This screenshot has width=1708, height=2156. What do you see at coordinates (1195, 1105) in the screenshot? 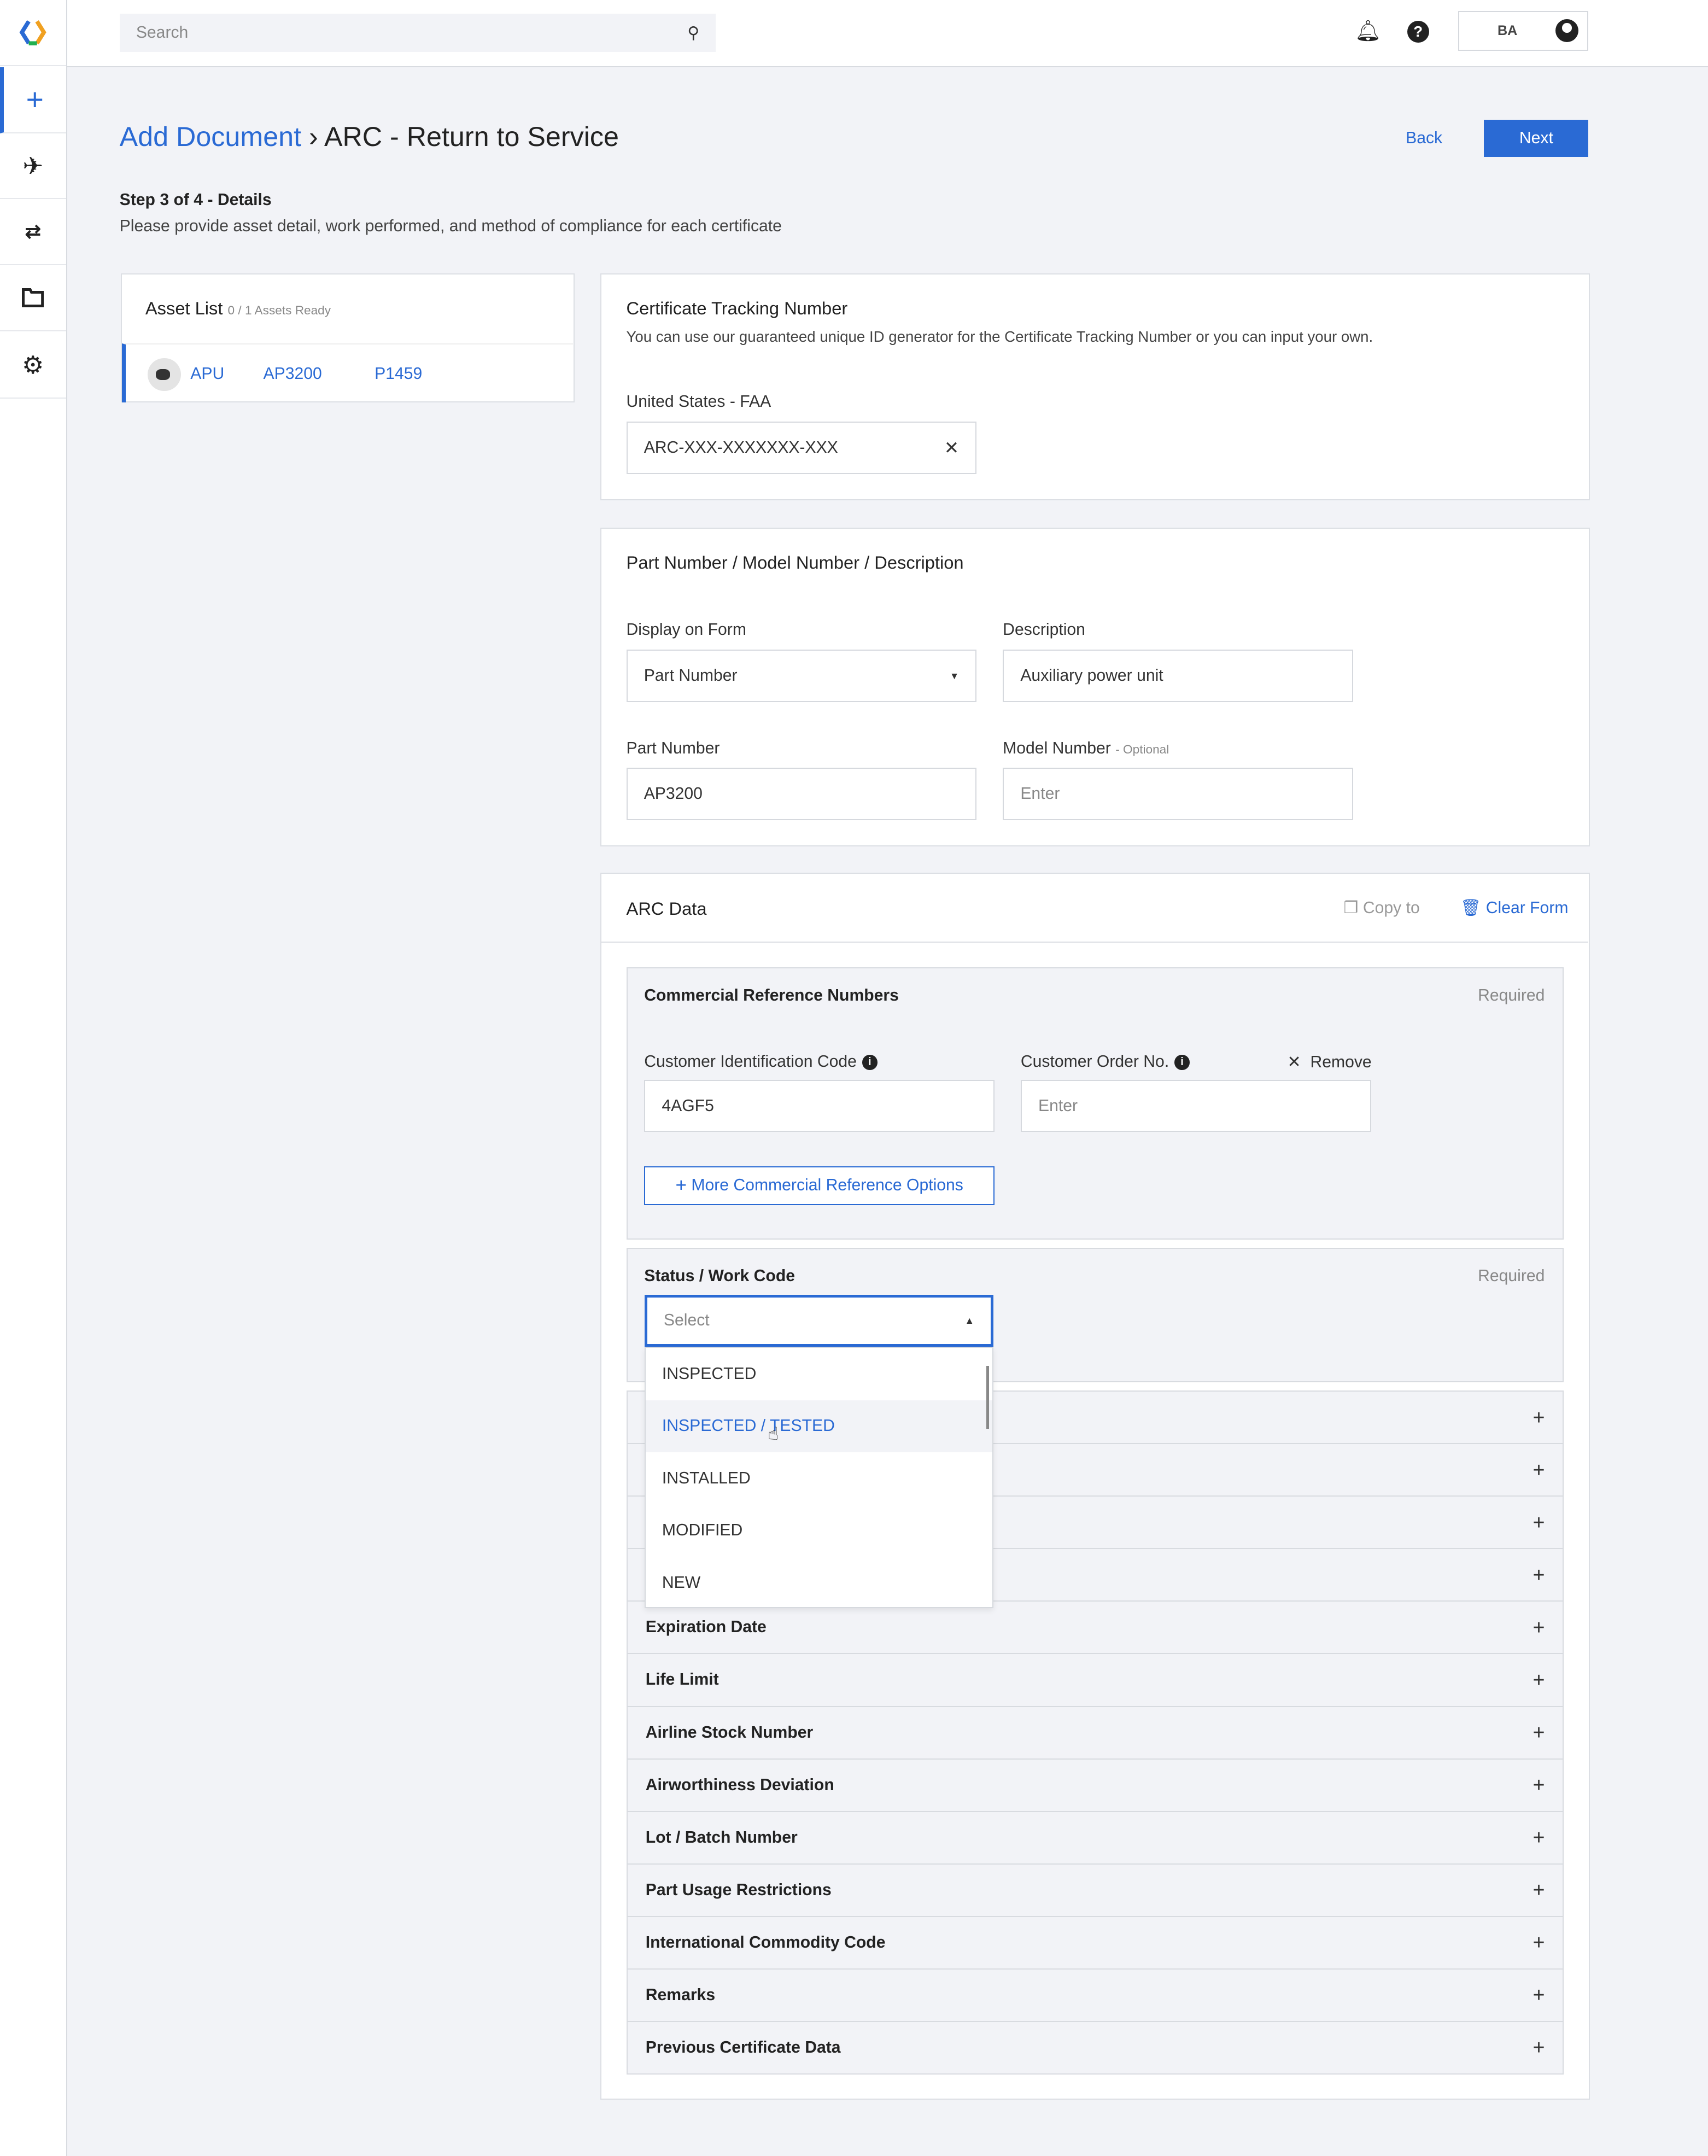
I see `customer-order-input: Enter` at bounding box center [1195, 1105].